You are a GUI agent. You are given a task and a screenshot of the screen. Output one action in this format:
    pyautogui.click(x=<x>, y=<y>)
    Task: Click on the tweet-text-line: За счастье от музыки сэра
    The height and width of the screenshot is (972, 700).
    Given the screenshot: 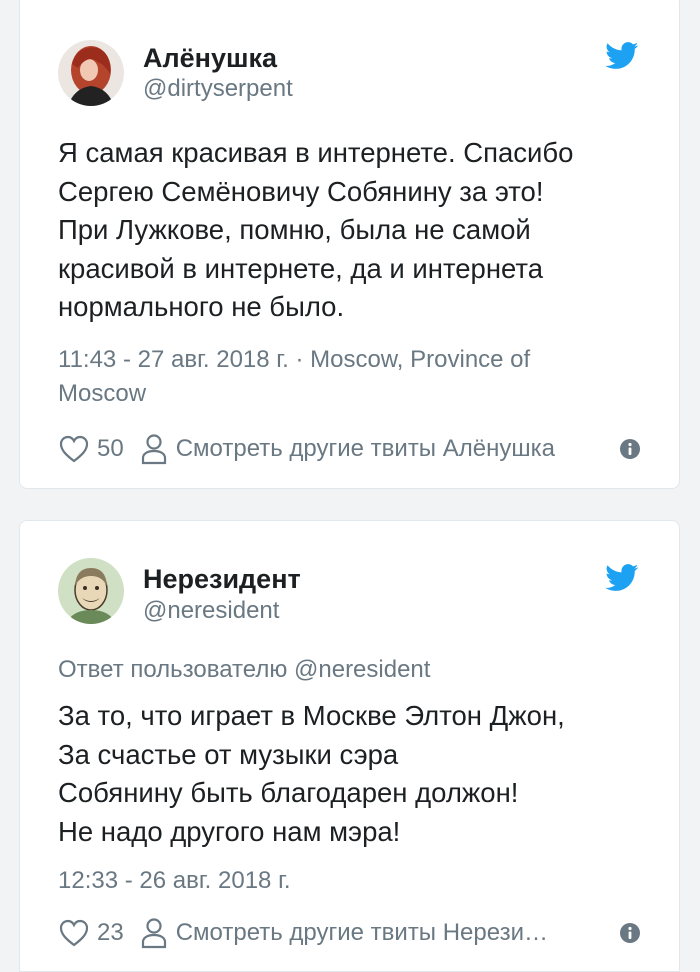 What is the action you would take?
    pyautogui.click(x=228, y=754)
    